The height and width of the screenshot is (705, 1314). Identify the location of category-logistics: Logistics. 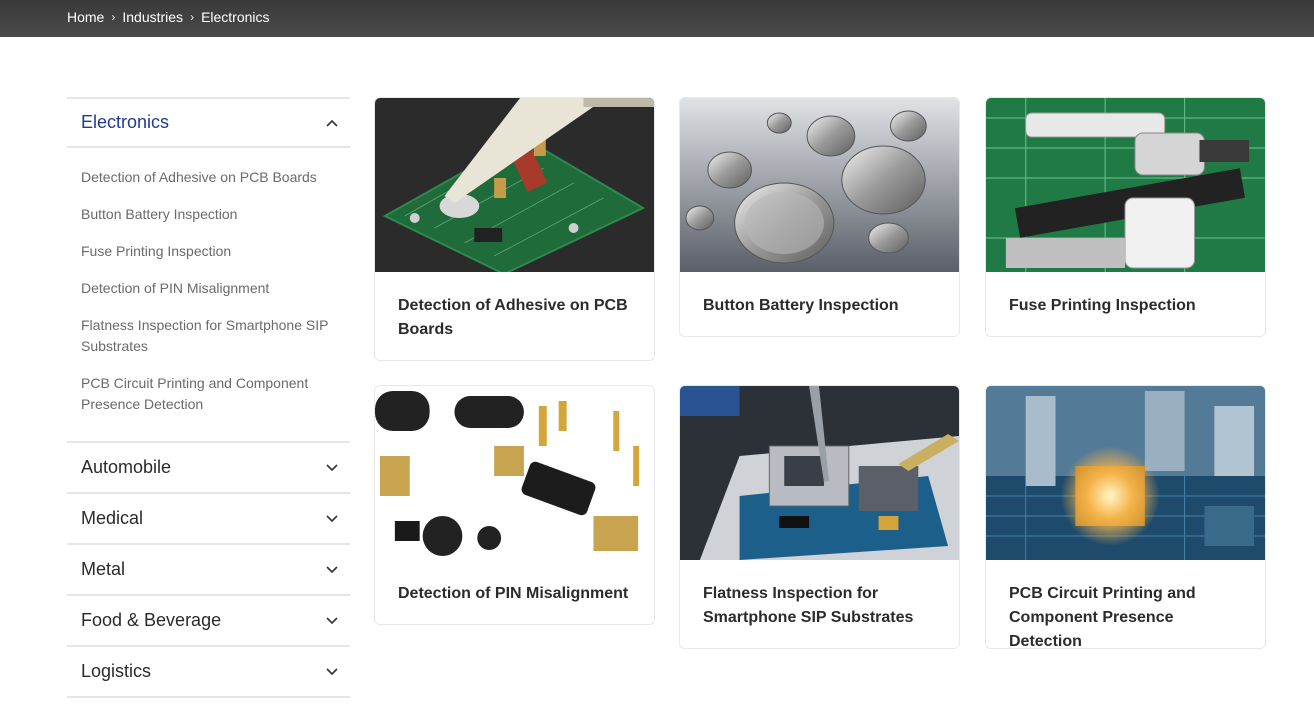
(208, 671).